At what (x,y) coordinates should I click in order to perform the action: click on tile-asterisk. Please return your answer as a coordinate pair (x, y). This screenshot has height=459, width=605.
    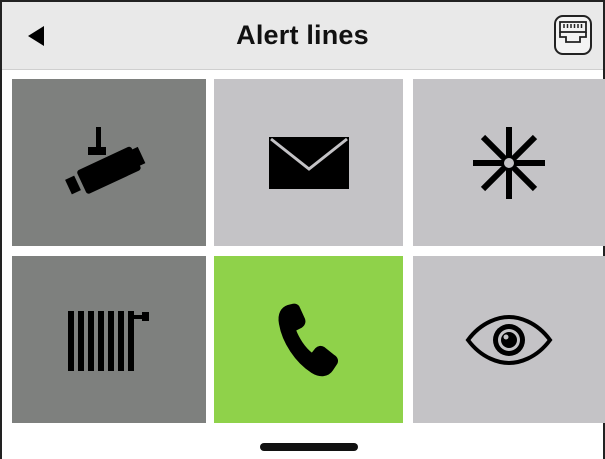
    Looking at the image, I should click on (509, 162).